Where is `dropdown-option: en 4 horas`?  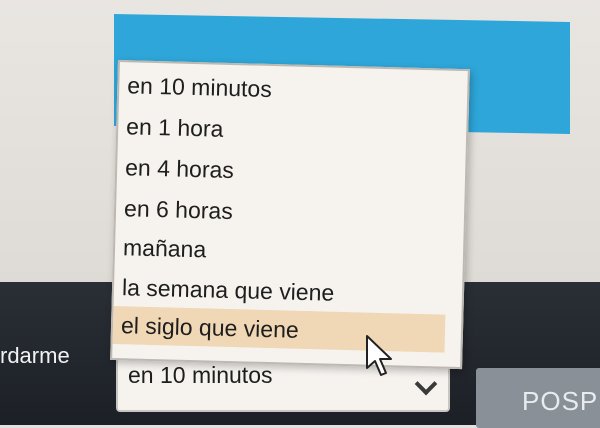
dropdown-option: en 4 horas is located at coordinates (180, 168).